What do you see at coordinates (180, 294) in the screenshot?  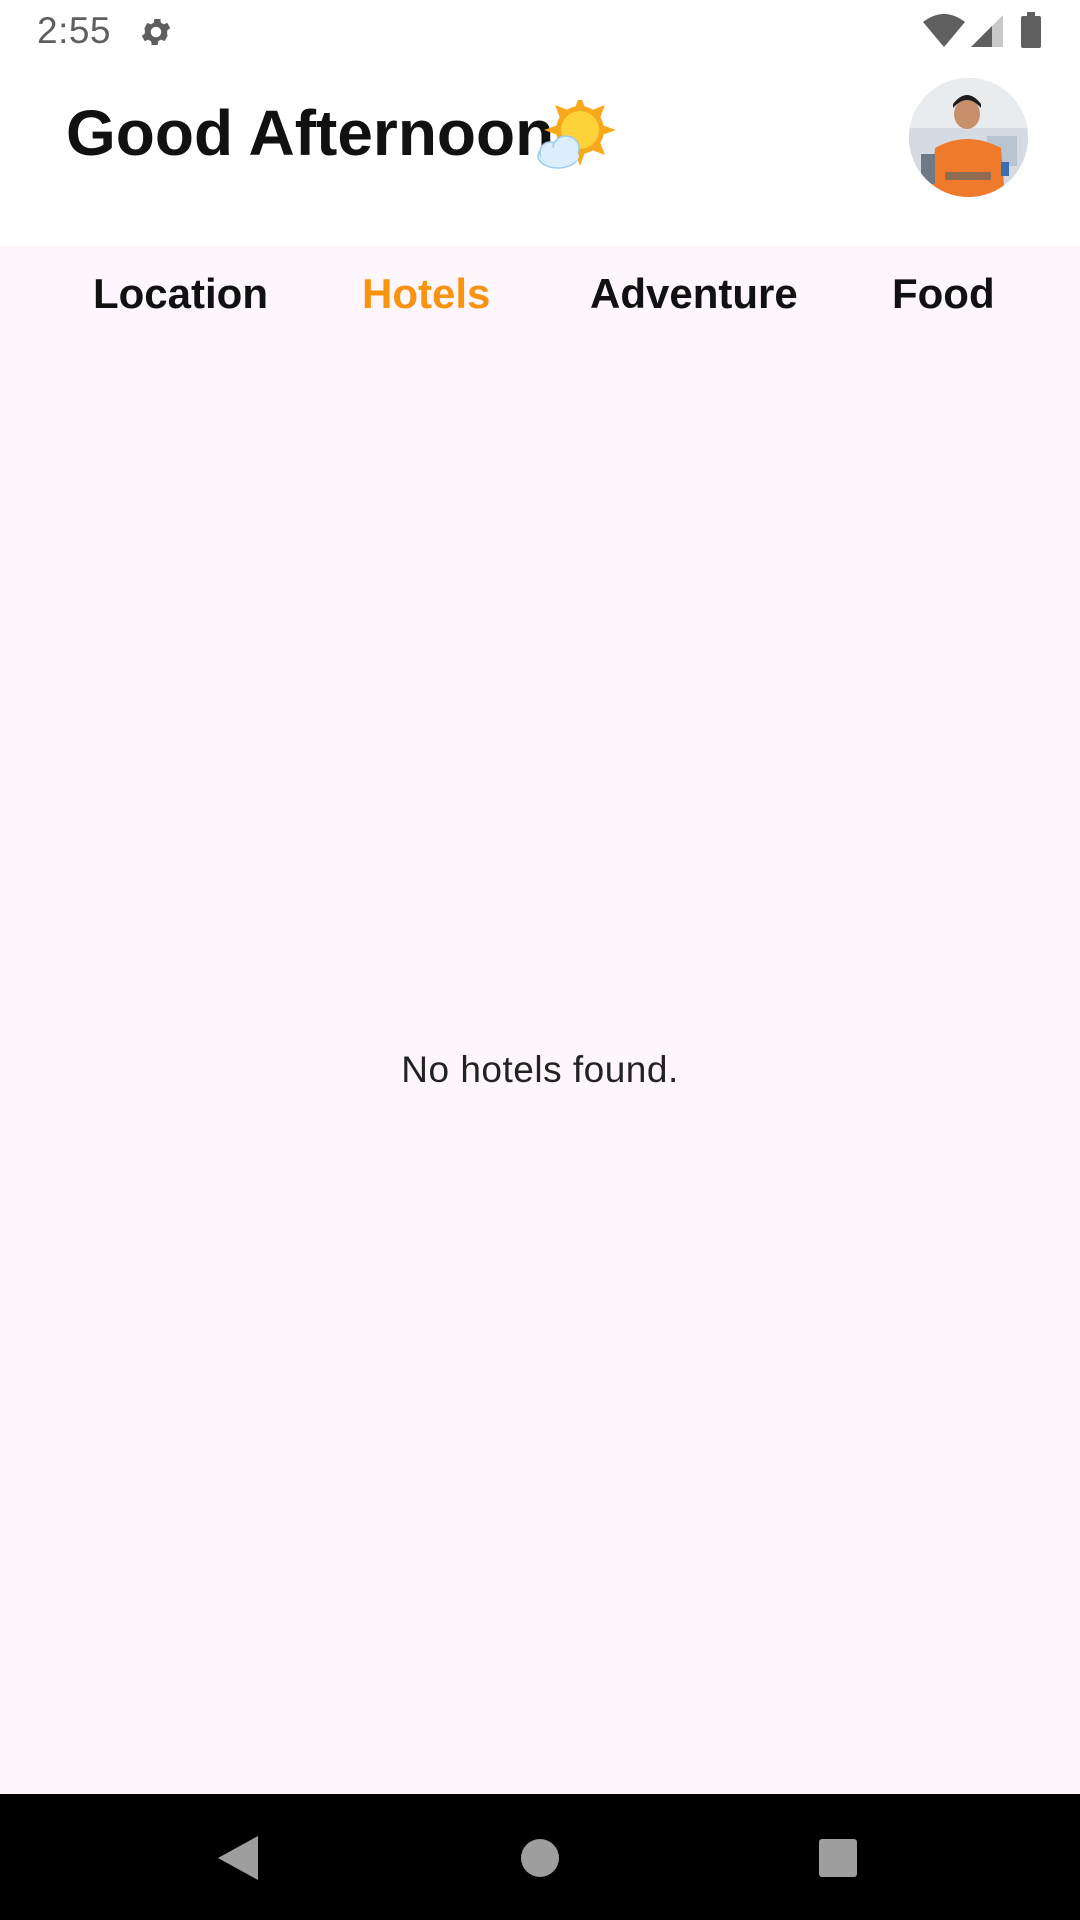 I see `tab-location: Location` at bounding box center [180, 294].